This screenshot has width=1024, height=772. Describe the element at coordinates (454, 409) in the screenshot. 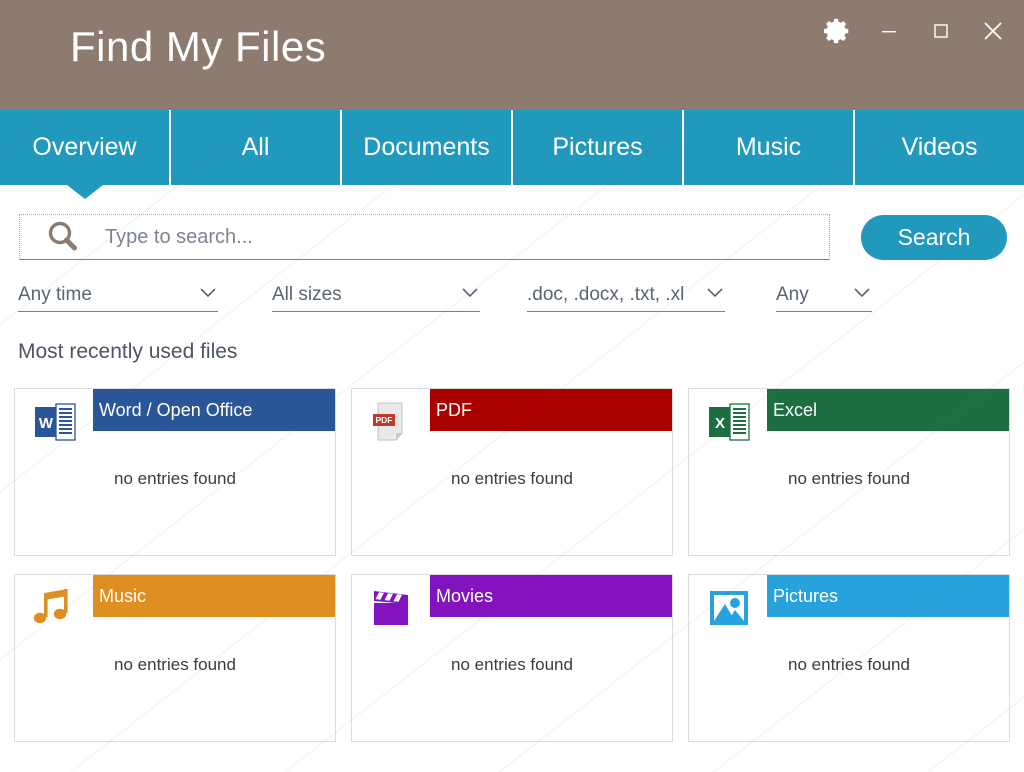

I see `card-title: PDF` at that location.